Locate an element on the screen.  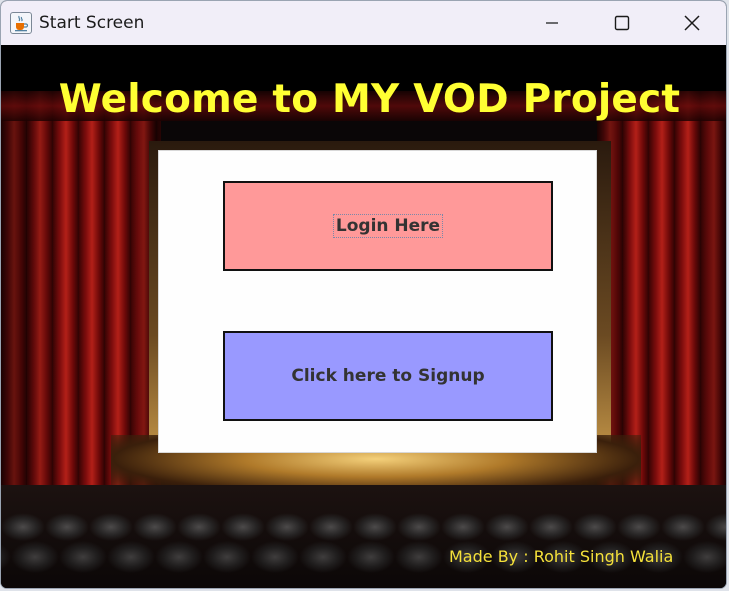
welcome-heading: Welcome to MY VOD Project is located at coordinates (369, 99).